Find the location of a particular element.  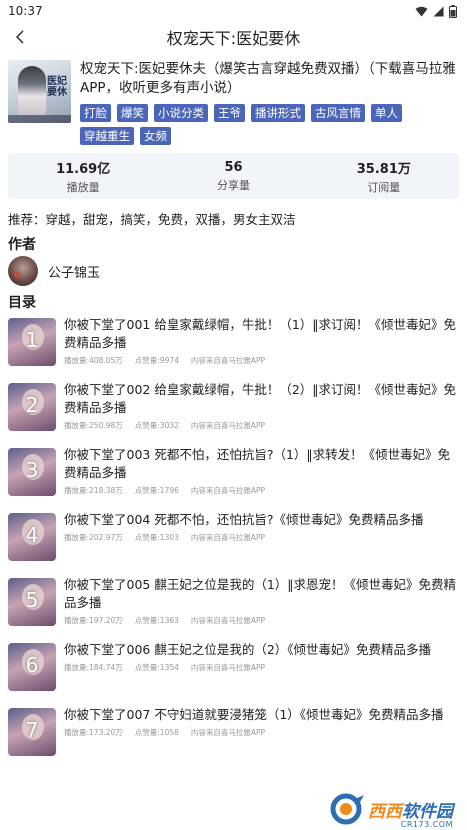

stat-shares: 56 分享量 is located at coordinates (233, 176).